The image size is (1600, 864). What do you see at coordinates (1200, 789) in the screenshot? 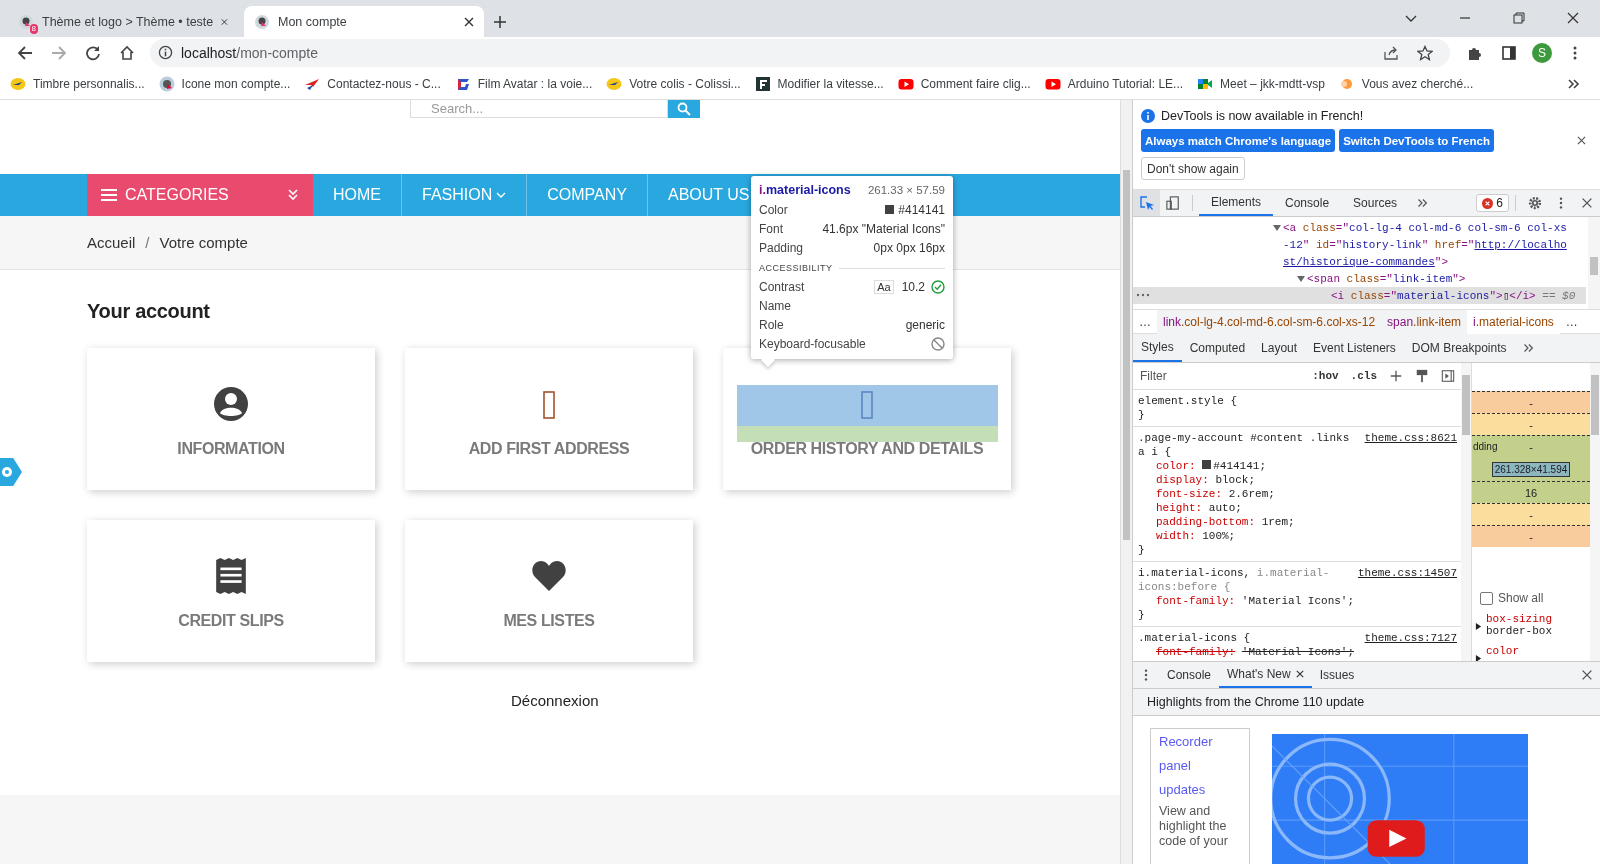
I see `article-link: updates` at bounding box center [1200, 789].